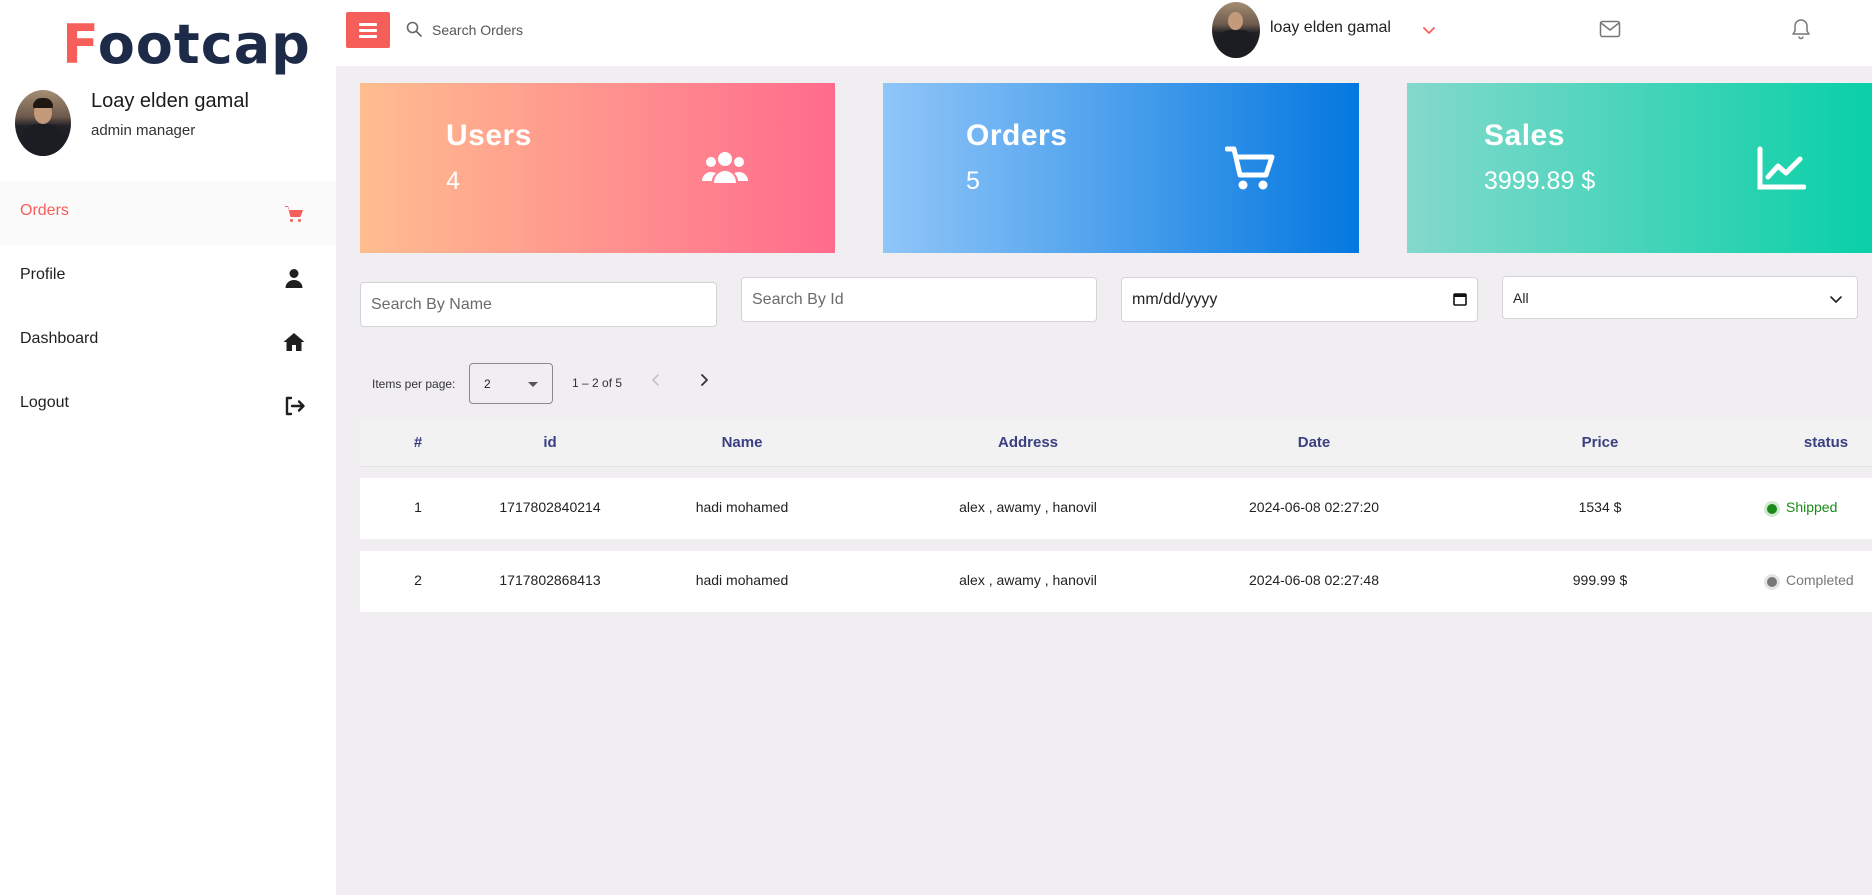  I want to click on column-header-price: Price, so click(1600, 442).